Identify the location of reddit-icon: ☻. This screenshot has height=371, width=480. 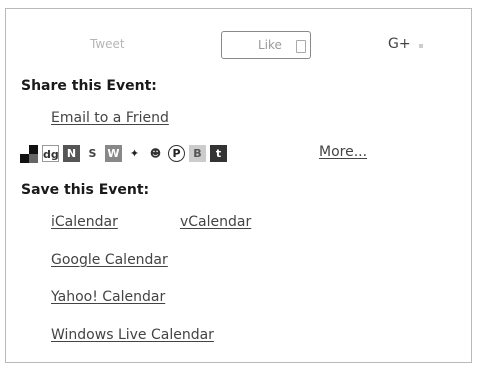
(155, 153).